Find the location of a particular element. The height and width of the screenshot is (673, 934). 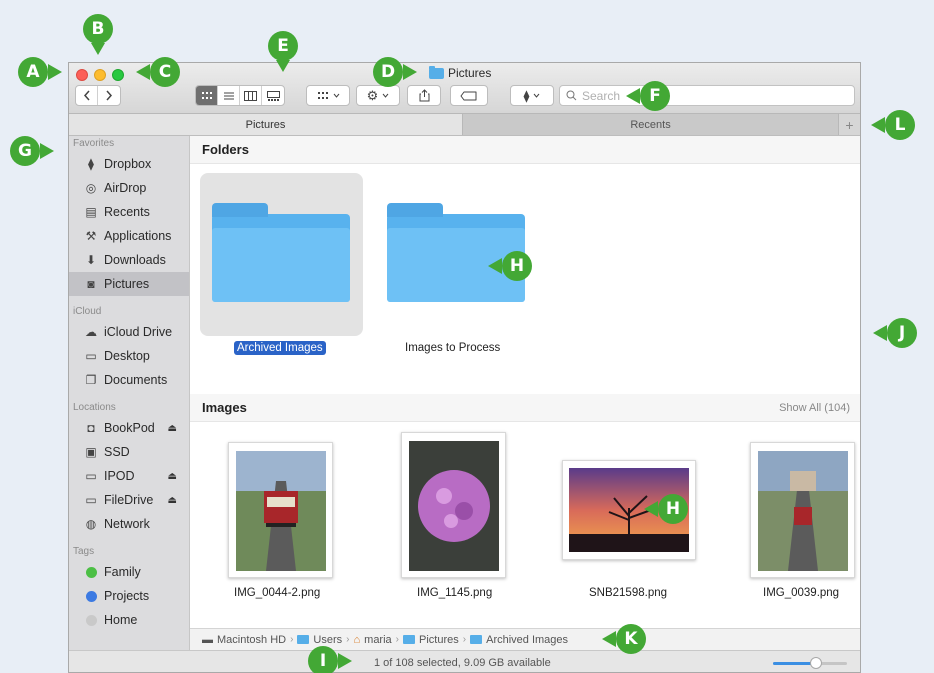

sidebar-item-label: Desktop is located at coordinates (127, 356).